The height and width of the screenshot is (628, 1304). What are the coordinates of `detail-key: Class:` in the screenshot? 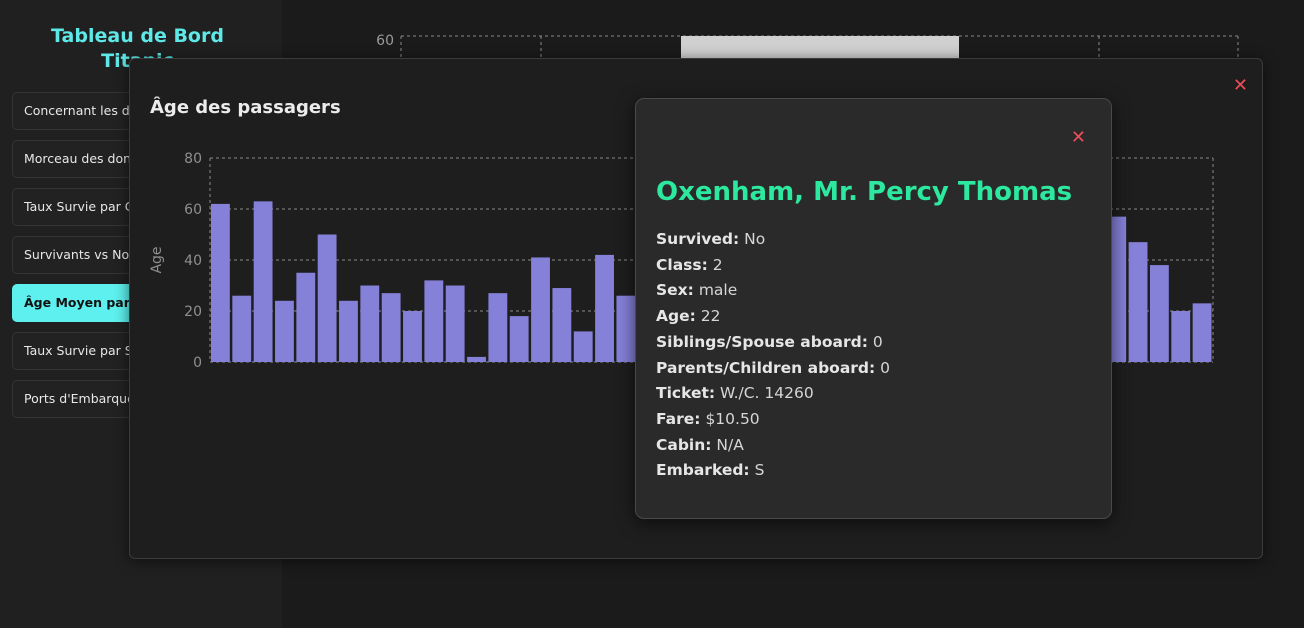 It's located at (682, 264).